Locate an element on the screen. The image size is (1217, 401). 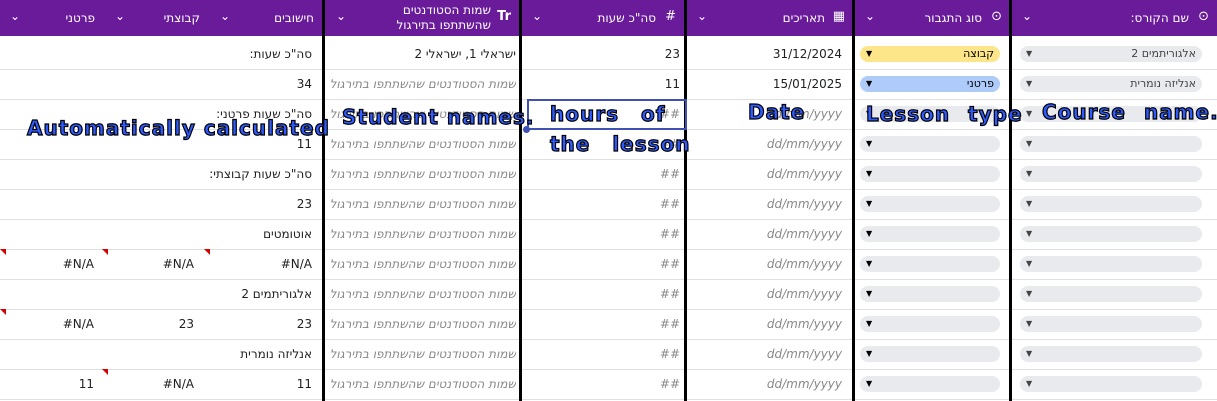
calc-cell: אנליזה נומרית is located at coordinates (263, 354).